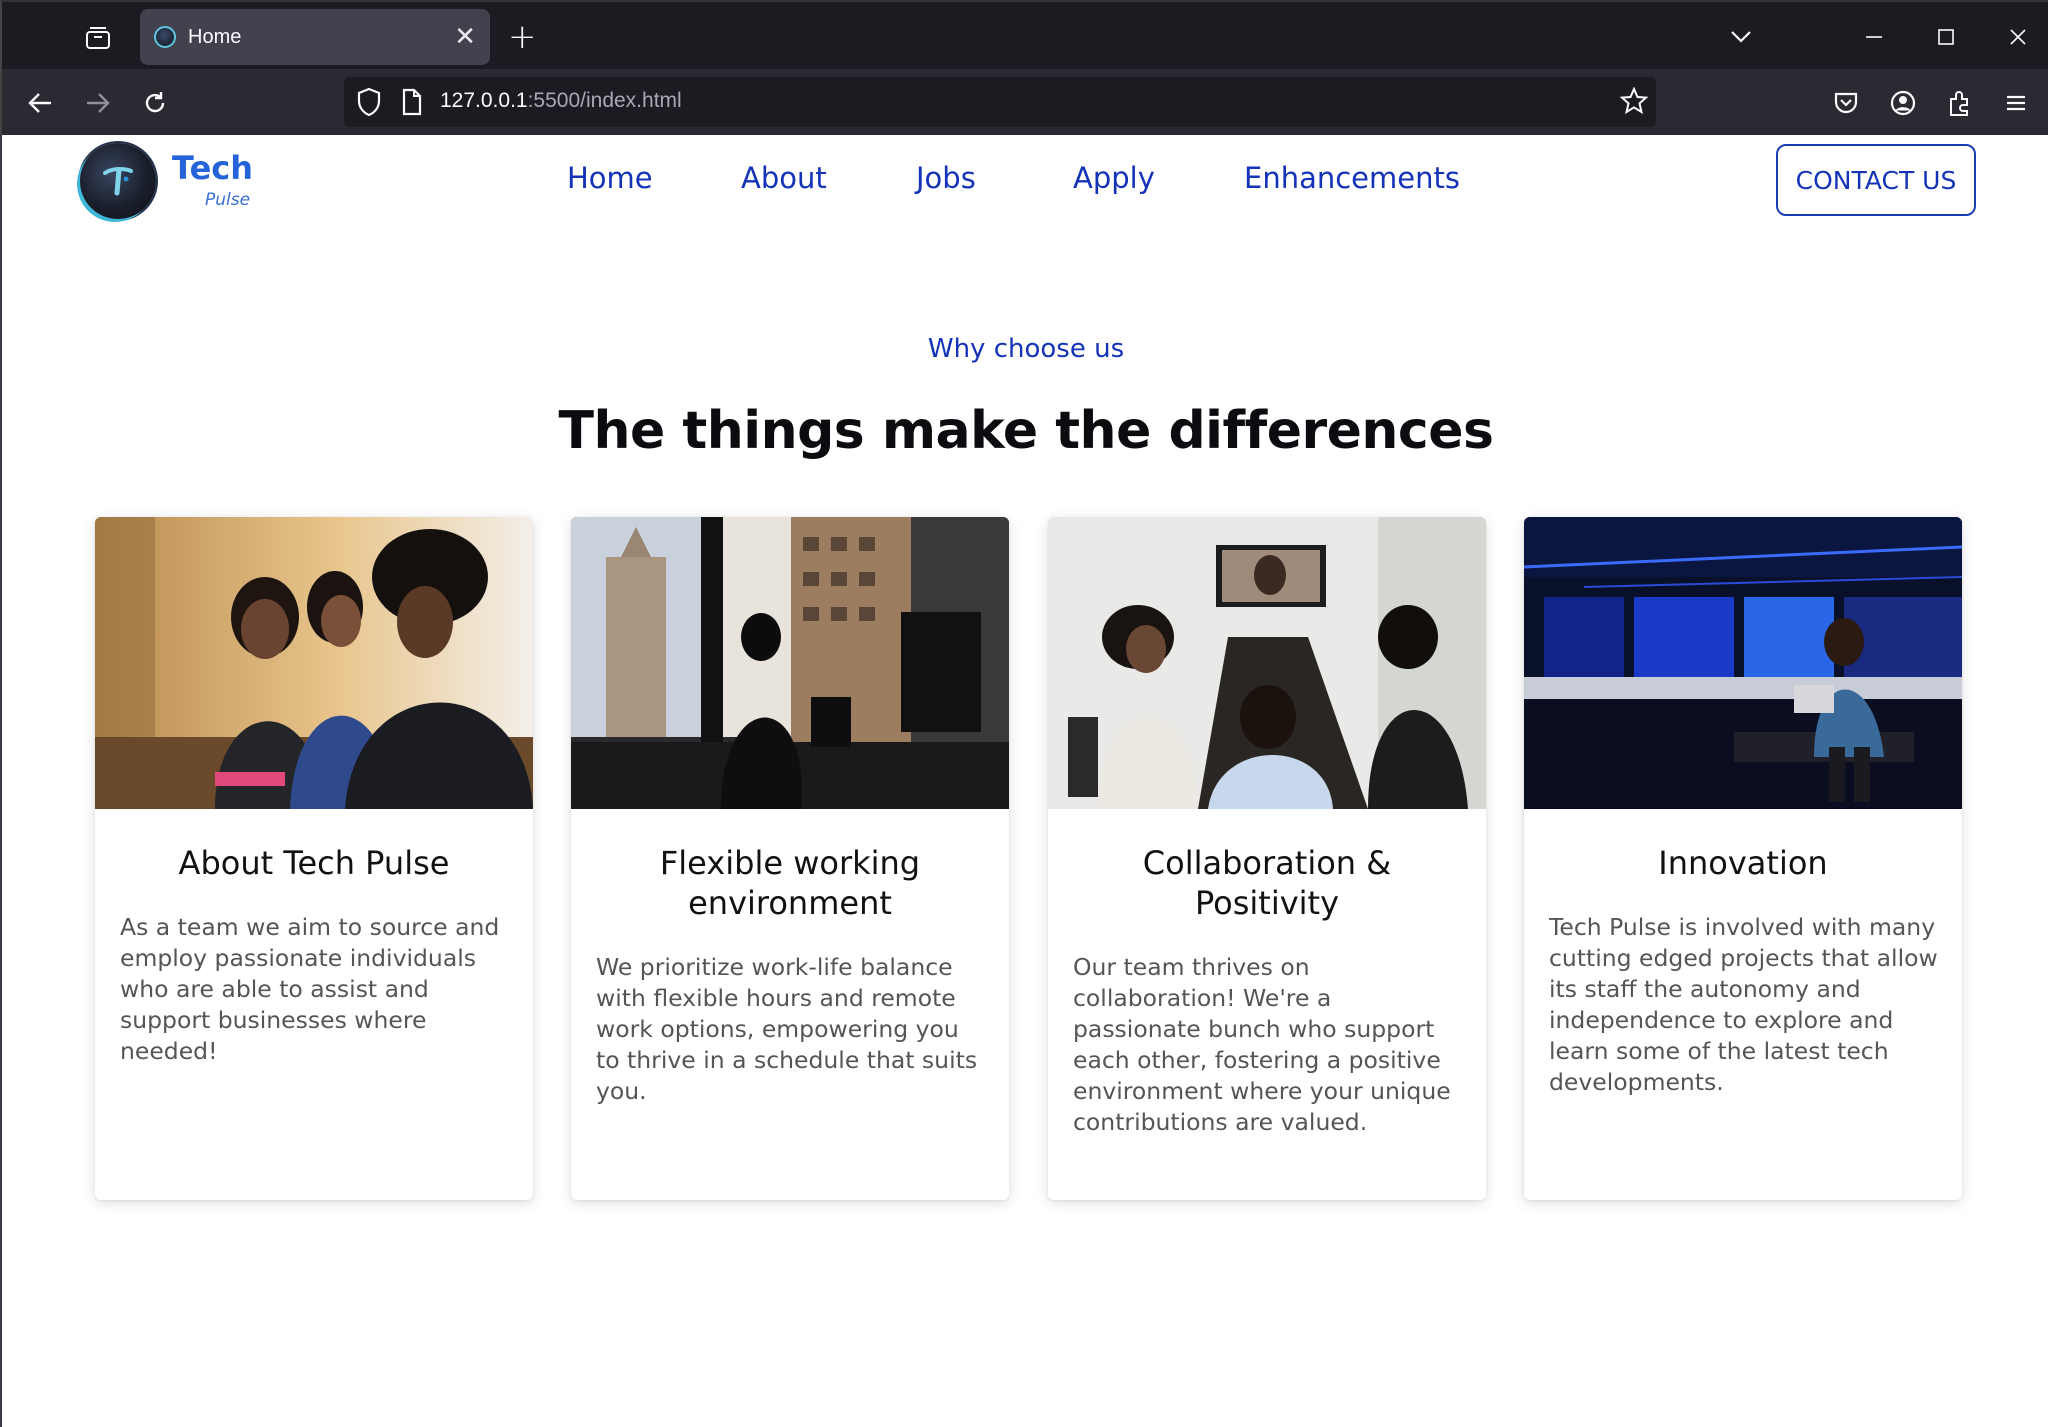 The width and height of the screenshot is (2048, 1427). What do you see at coordinates (1903, 103) in the screenshot?
I see `account-icon` at bounding box center [1903, 103].